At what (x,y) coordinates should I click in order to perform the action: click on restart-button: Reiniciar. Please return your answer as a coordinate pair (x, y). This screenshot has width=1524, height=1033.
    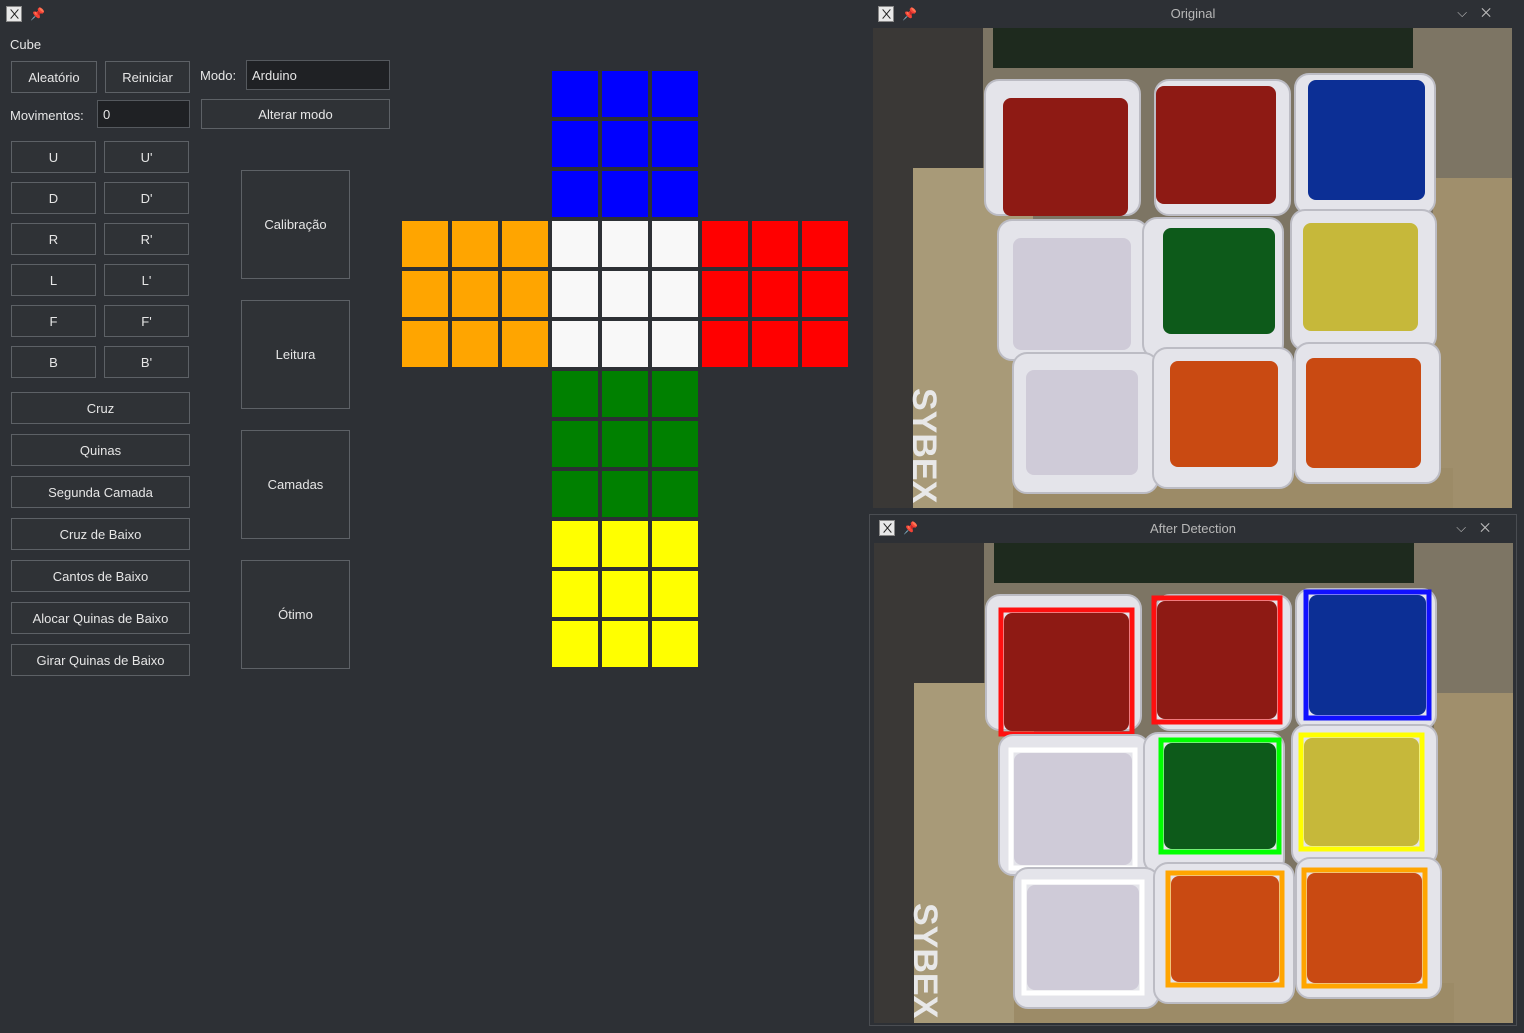
    Looking at the image, I should click on (147, 77).